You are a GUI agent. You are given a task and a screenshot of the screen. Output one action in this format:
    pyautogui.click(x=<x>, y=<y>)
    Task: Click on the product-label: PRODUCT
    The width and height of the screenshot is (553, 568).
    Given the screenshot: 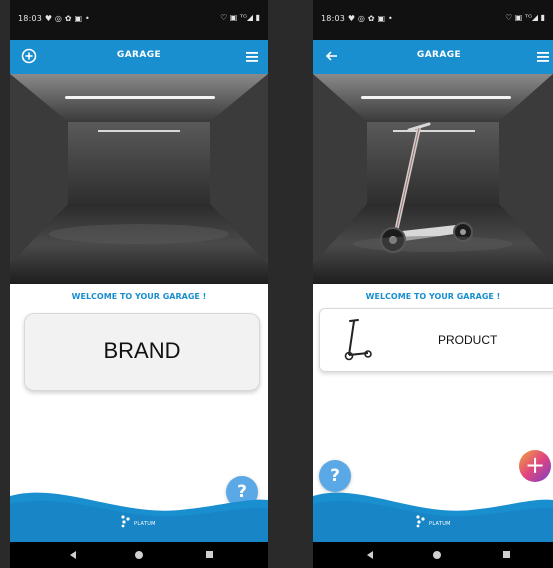 What is the action you would take?
    pyautogui.click(x=468, y=340)
    